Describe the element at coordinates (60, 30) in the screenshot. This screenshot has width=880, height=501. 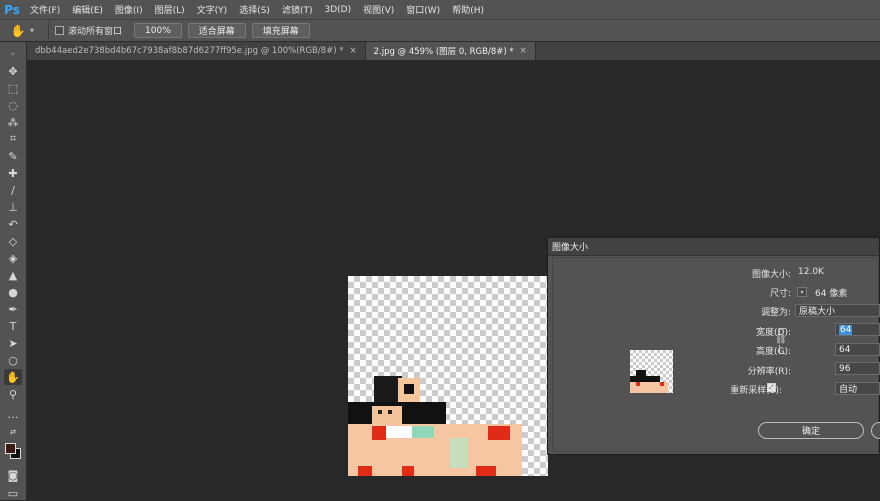
I see `scroll-all-windows-checkbox` at that location.